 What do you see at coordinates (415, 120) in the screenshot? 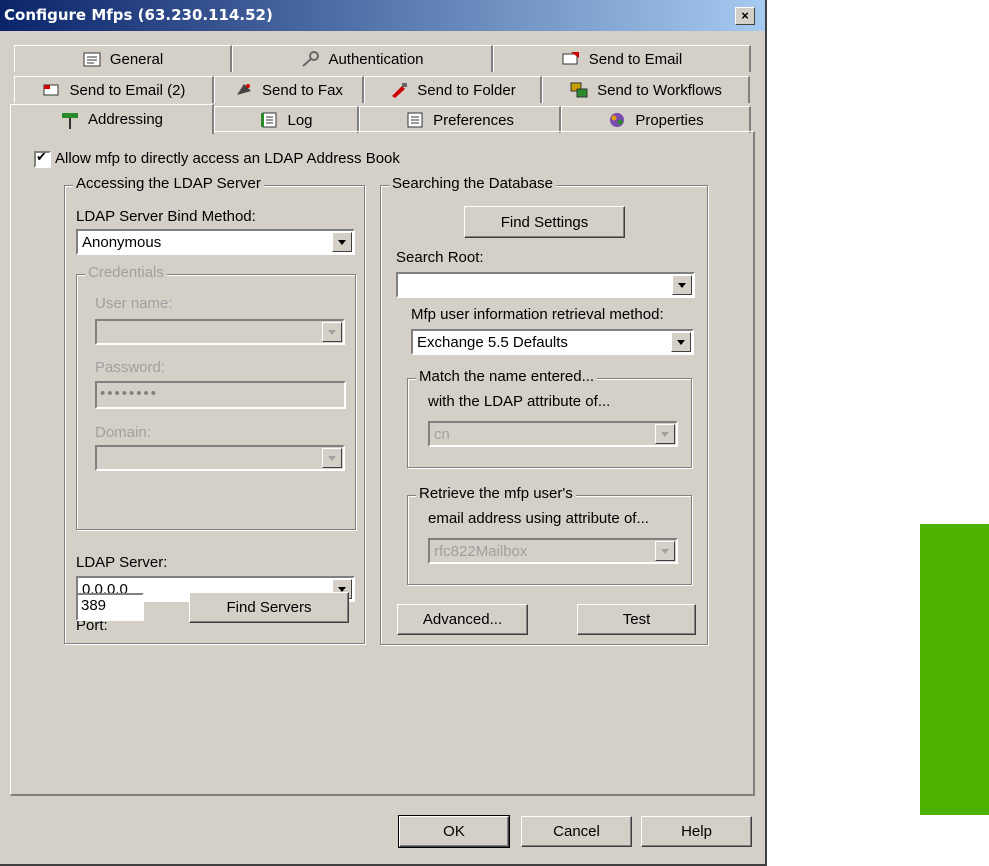
I see `preferences-icon` at bounding box center [415, 120].